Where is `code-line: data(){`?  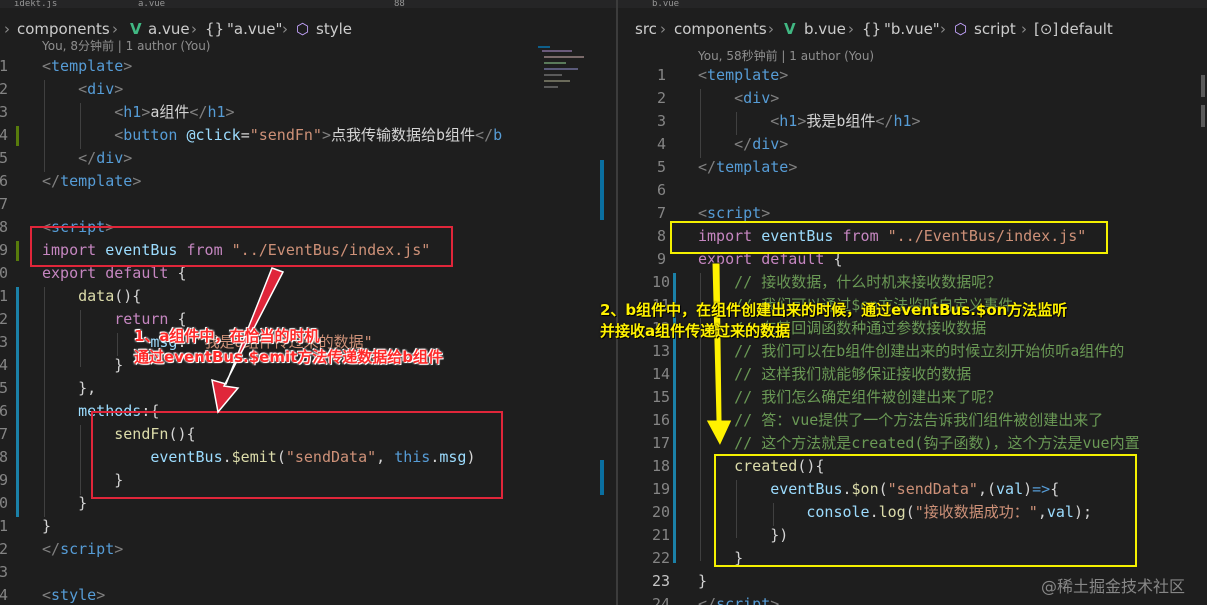 code-line: data(){ is located at coordinates (91, 296).